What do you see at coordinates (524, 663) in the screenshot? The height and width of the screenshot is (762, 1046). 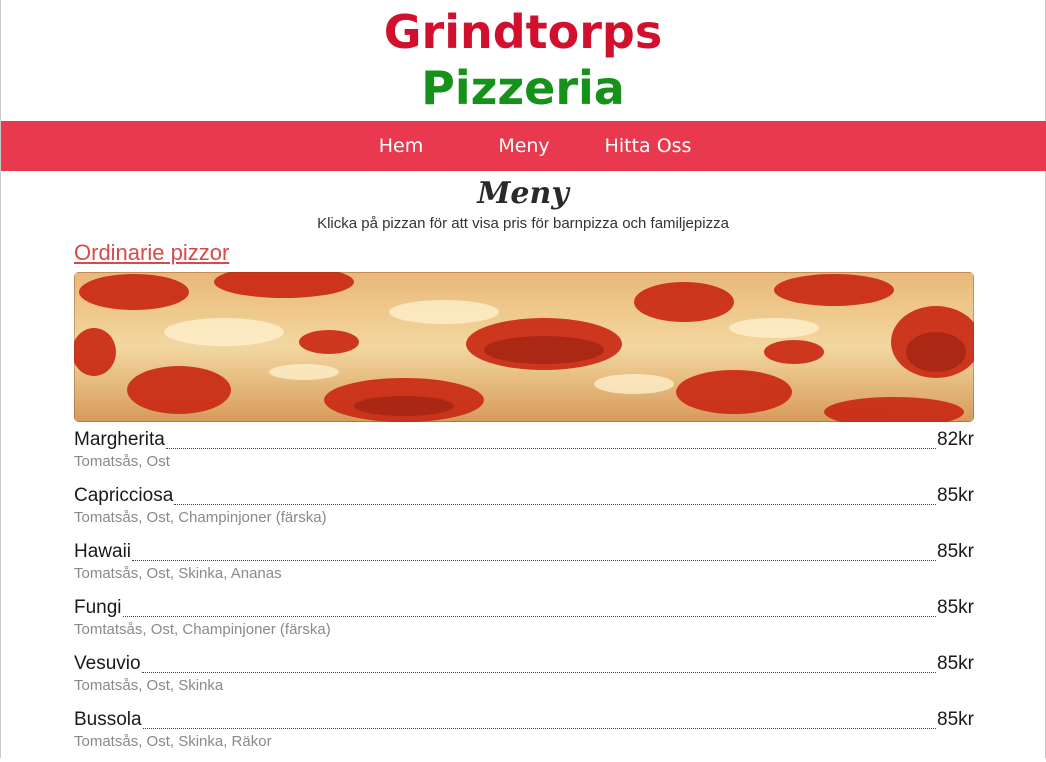 I see `menu-item-row: Vesuvio 85kr` at bounding box center [524, 663].